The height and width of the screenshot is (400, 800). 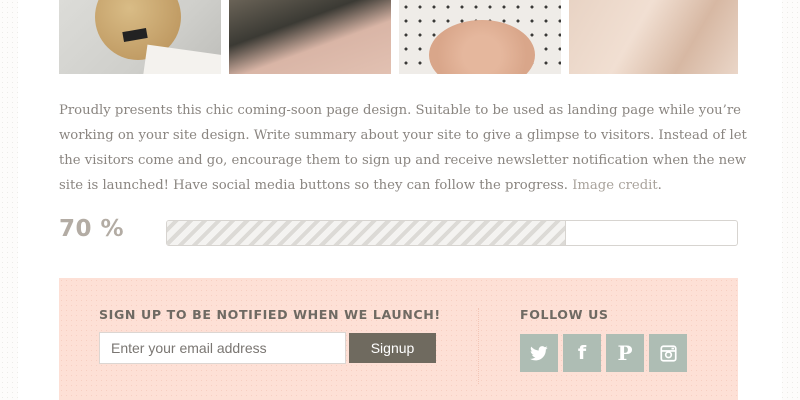 I want to click on plate-shape, so click(x=482, y=47).